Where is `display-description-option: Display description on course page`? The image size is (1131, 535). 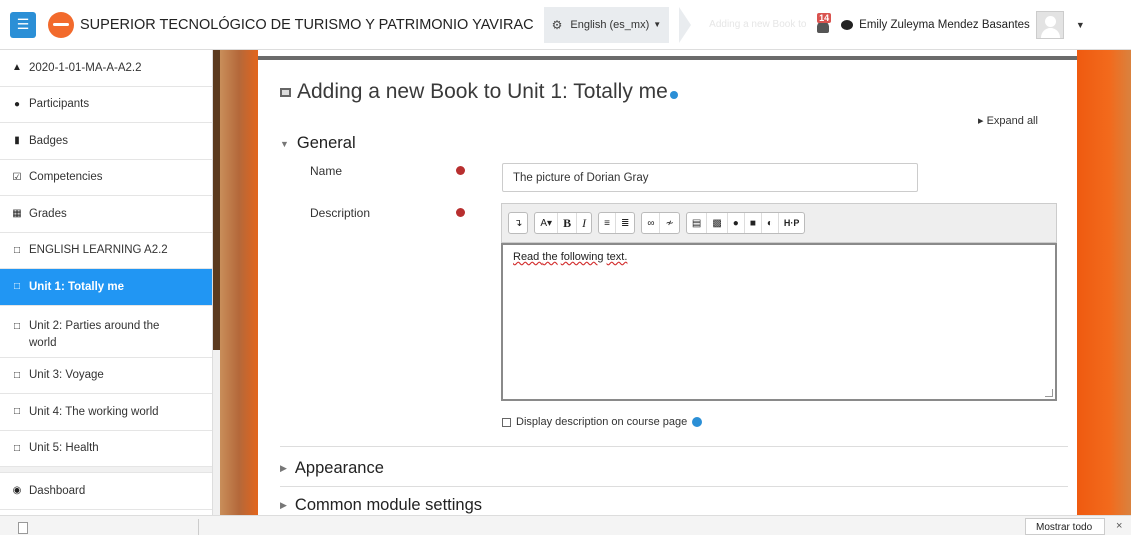 display-description-option: Display description on course page is located at coordinates (602, 422).